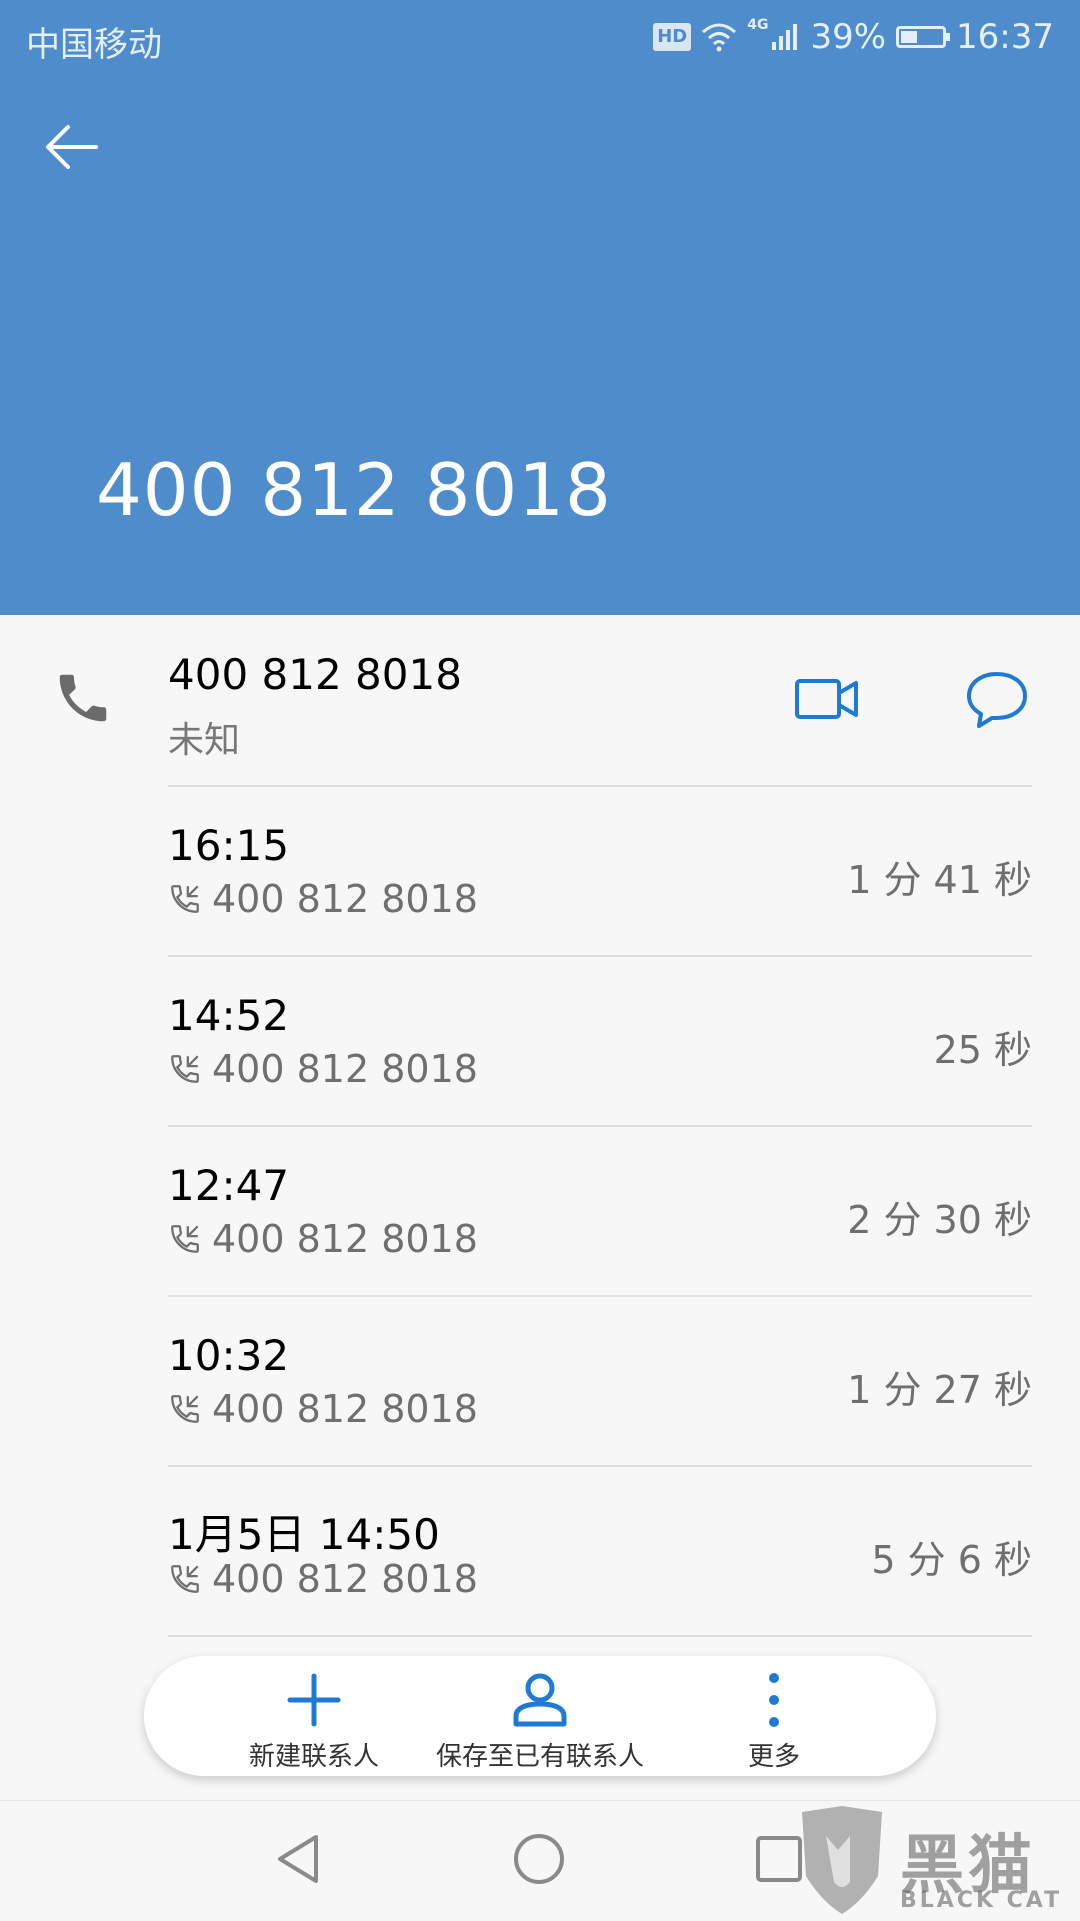 The height and width of the screenshot is (1921, 1080). What do you see at coordinates (229, 1355) in the screenshot?
I see `call-time: 10:32` at bounding box center [229, 1355].